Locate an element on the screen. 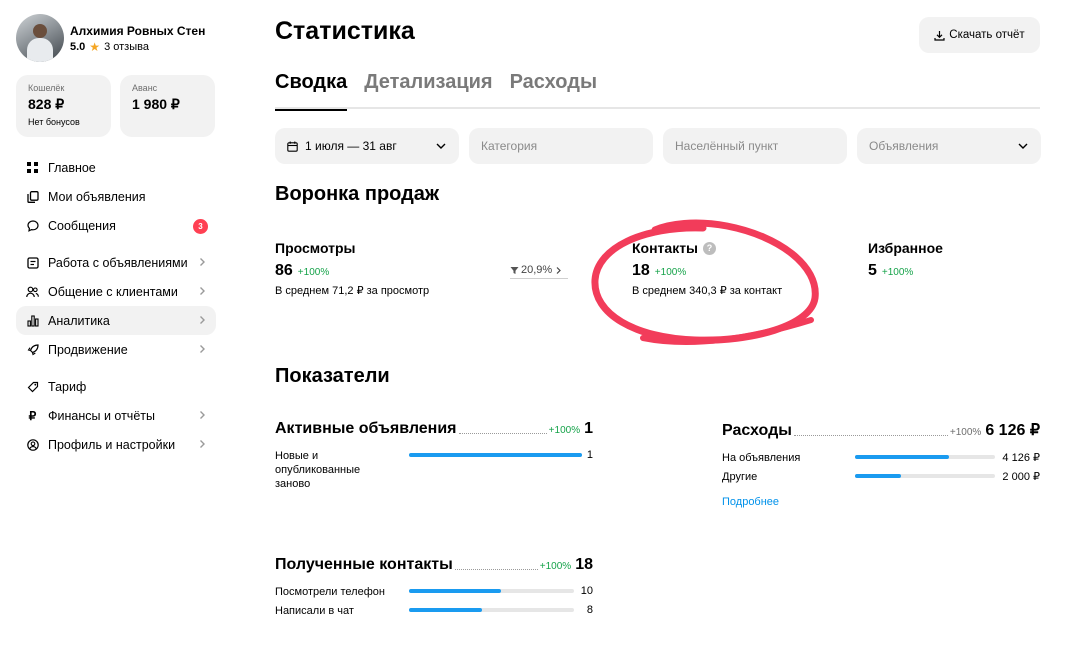 Image resolution: width=1075 pixels, height=672 pixels. unread-badge: 3 is located at coordinates (200, 226).